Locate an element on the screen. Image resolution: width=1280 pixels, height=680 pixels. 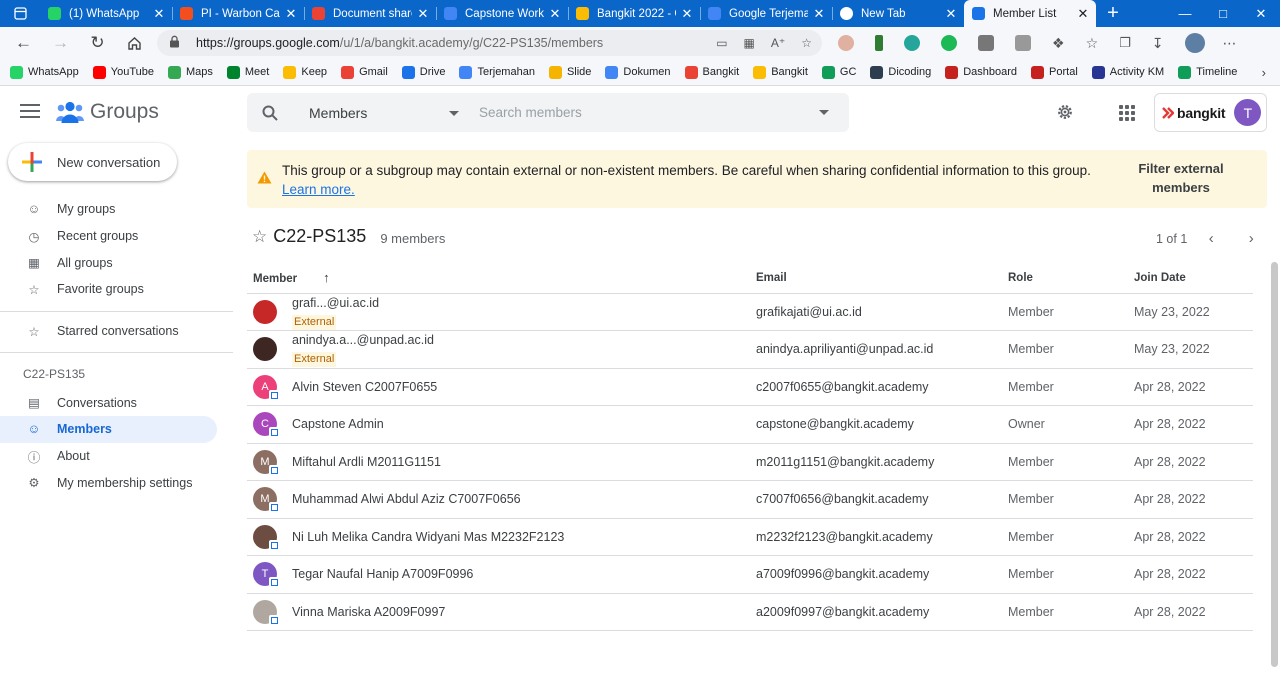
app-available-icon: ▭ is located at coordinates (721, 43).